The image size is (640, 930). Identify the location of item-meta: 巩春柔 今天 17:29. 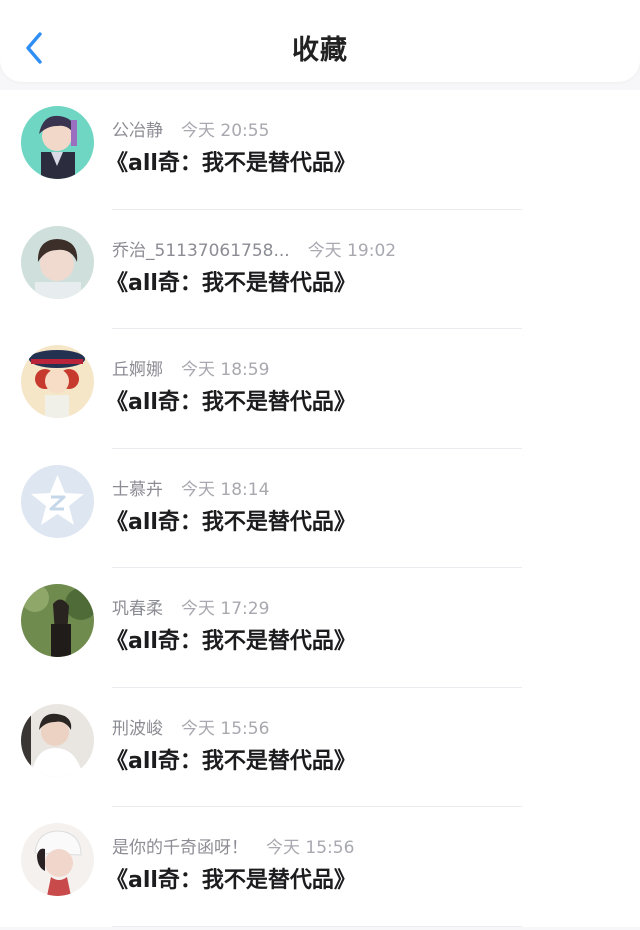
(190, 606).